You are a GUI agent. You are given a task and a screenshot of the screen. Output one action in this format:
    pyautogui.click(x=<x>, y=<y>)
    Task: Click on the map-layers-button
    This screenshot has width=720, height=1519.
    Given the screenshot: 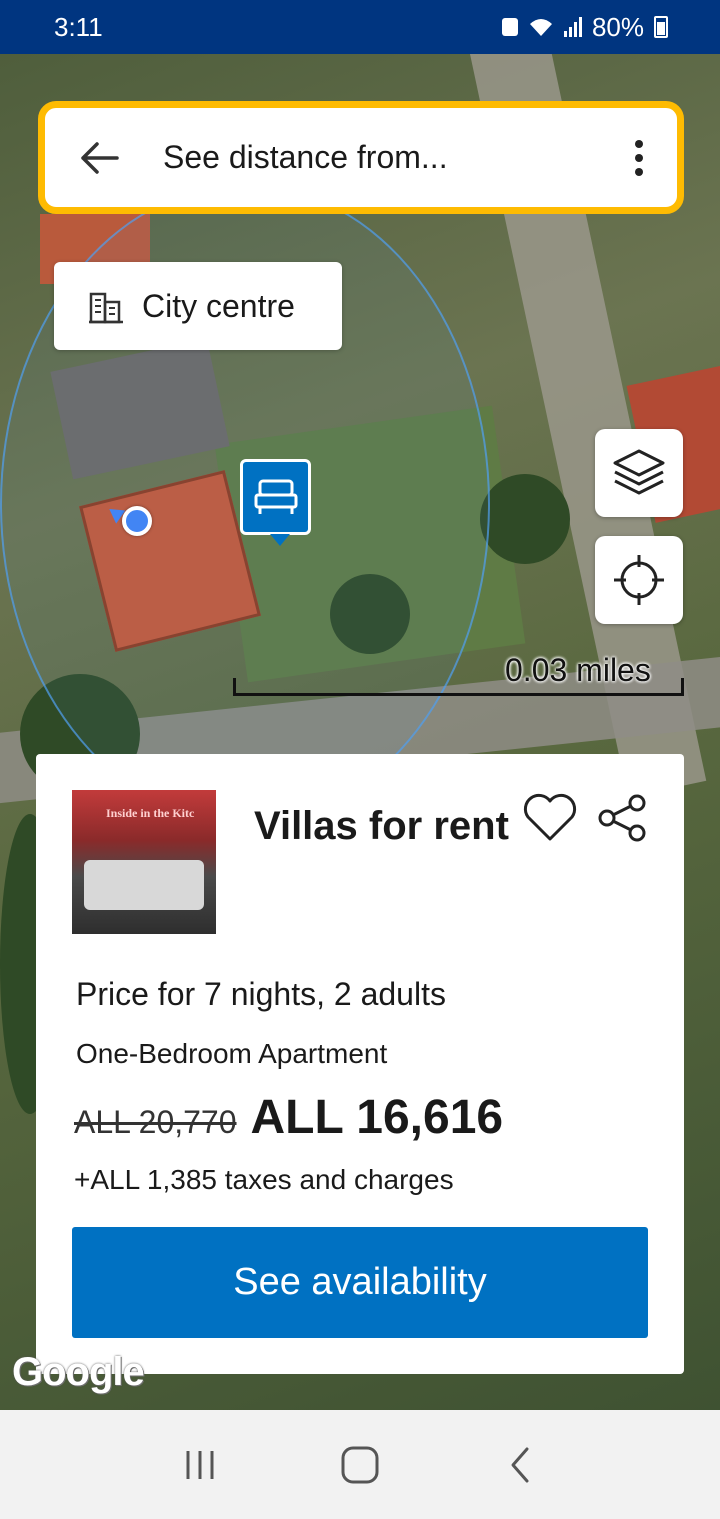 What is the action you would take?
    pyautogui.click(x=639, y=473)
    